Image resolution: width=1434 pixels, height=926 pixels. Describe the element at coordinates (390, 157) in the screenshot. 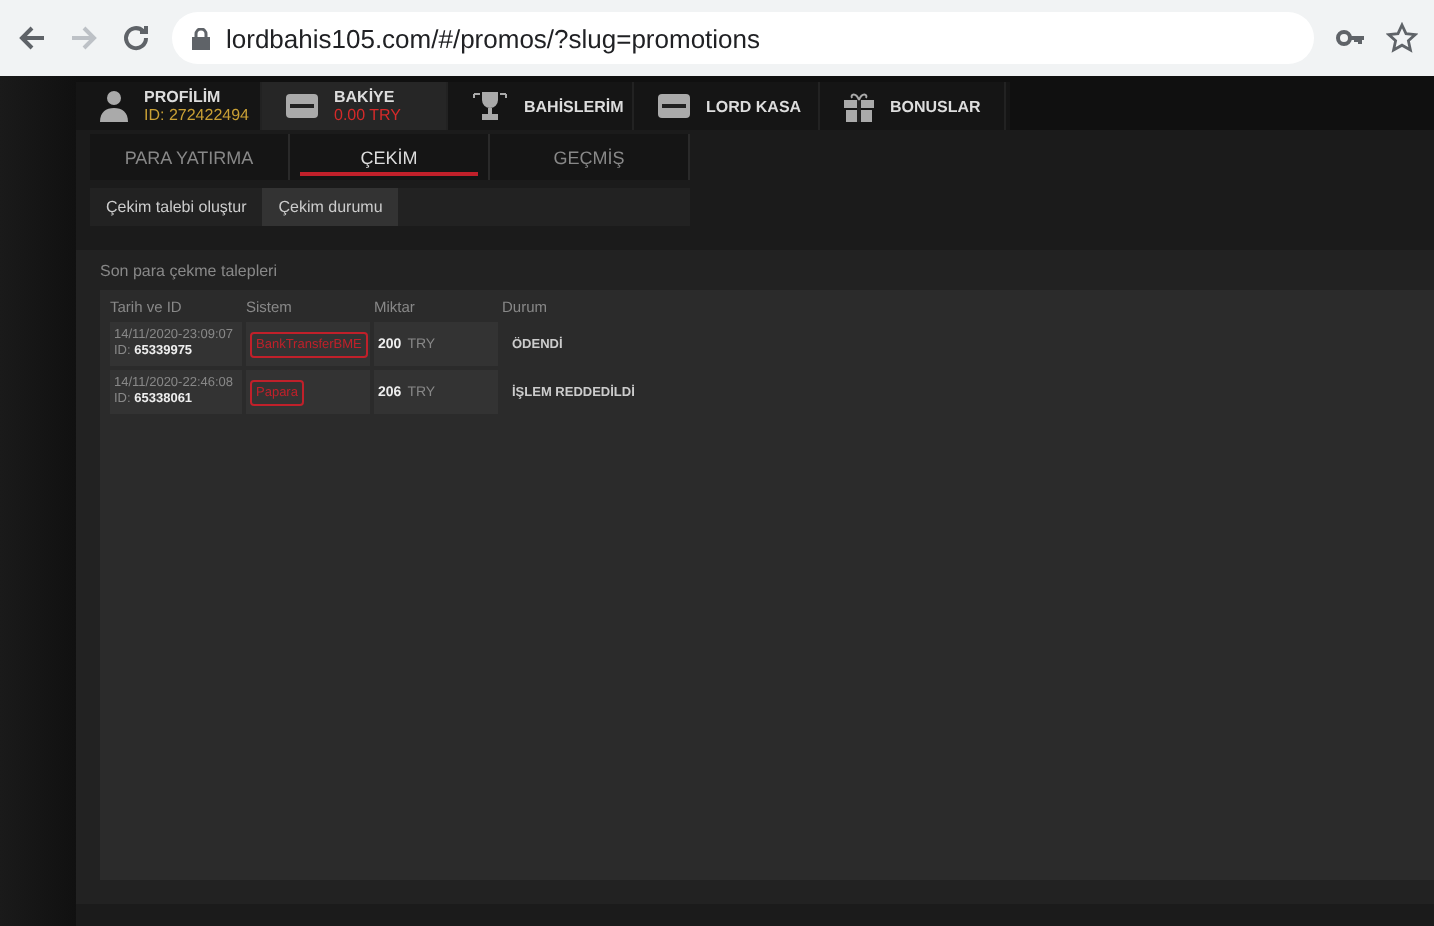

I see `tab: ÇEKİM` at that location.